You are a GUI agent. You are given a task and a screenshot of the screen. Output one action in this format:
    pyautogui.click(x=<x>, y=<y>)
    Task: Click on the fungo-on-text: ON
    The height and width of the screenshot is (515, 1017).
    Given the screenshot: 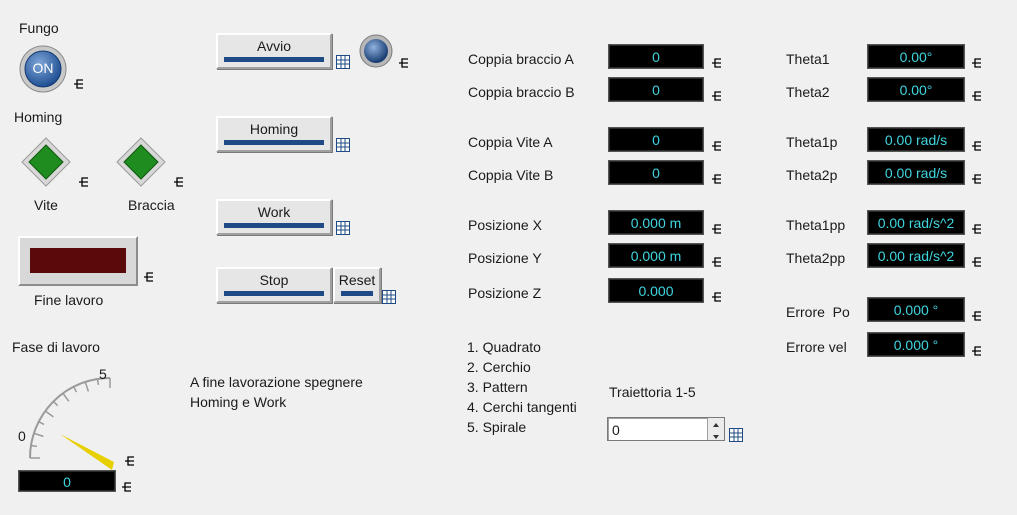 What is the action you would take?
    pyautogui.click(x=43, y=68)
    